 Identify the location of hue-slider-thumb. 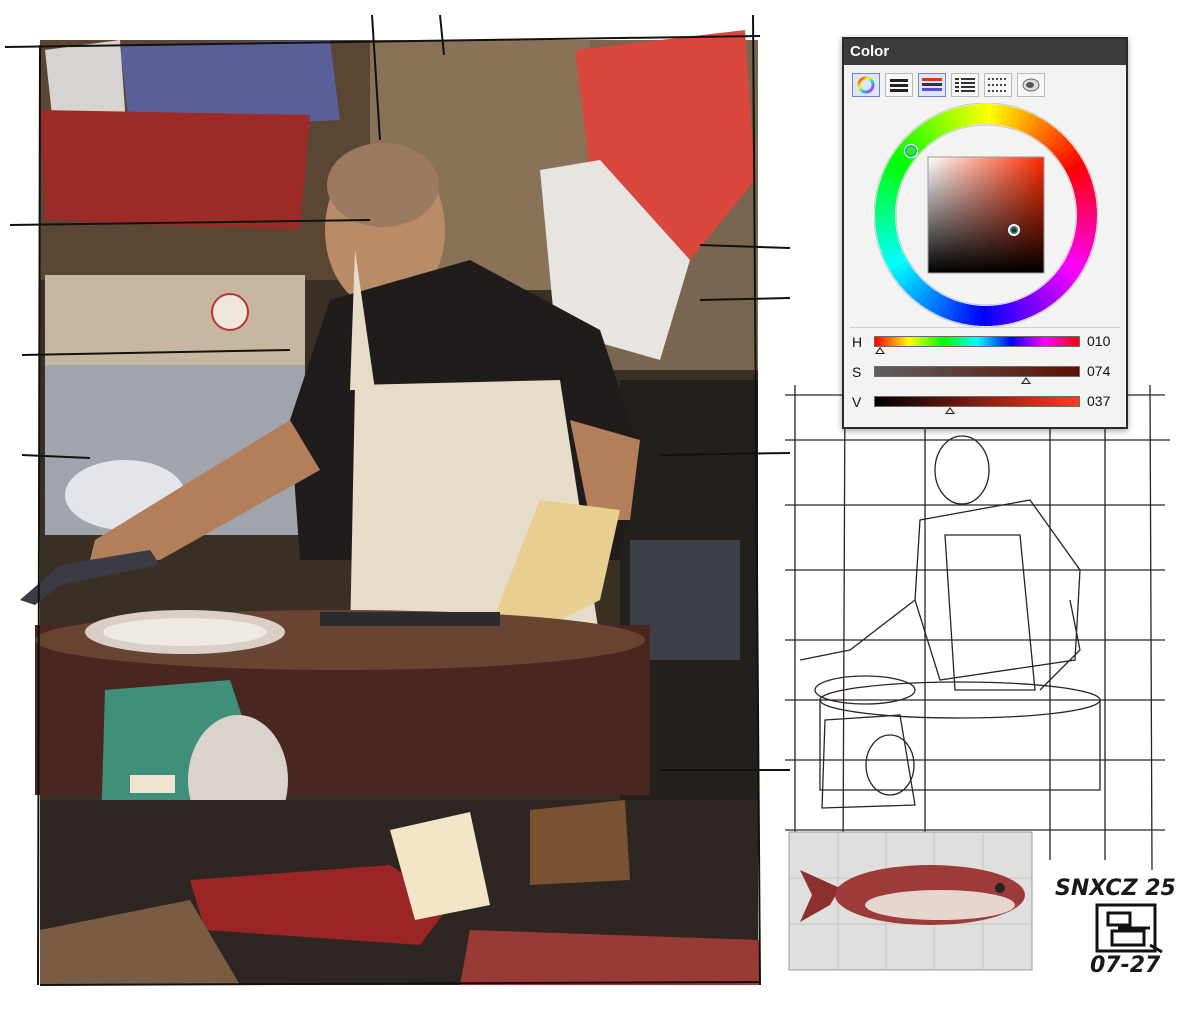
(880, 350).